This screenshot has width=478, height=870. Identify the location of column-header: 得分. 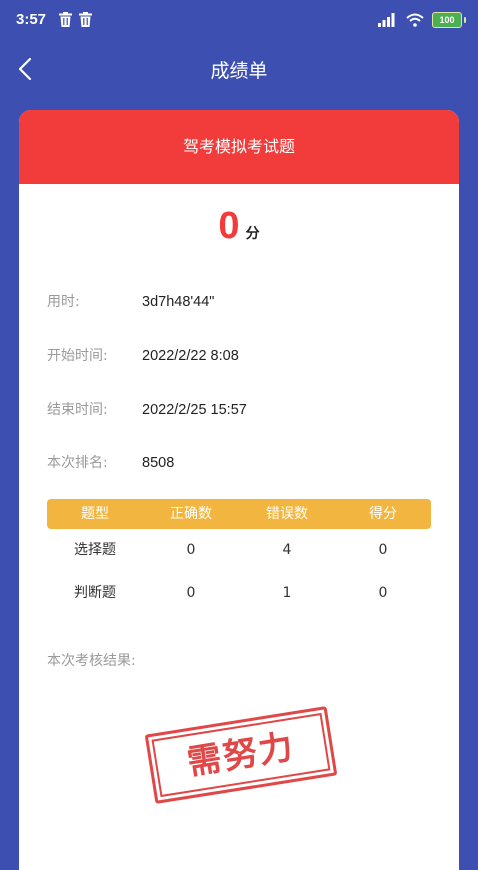
(383, 514).